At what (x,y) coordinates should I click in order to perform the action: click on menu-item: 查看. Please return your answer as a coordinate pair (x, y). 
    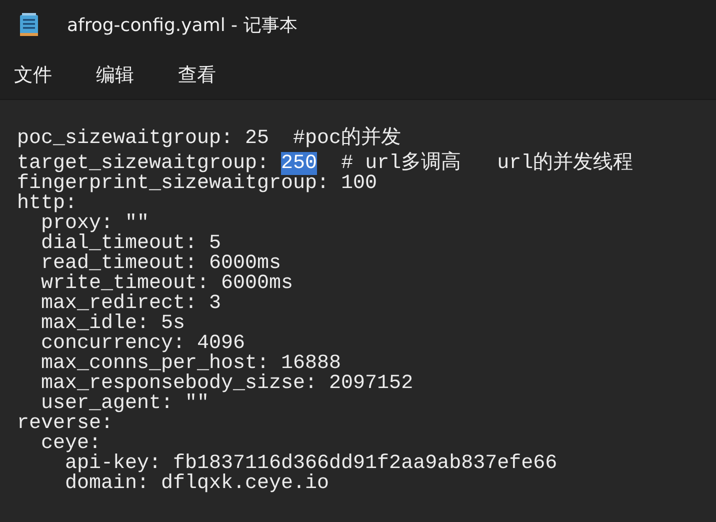
    Looking at the image, I should click on (197, 75).